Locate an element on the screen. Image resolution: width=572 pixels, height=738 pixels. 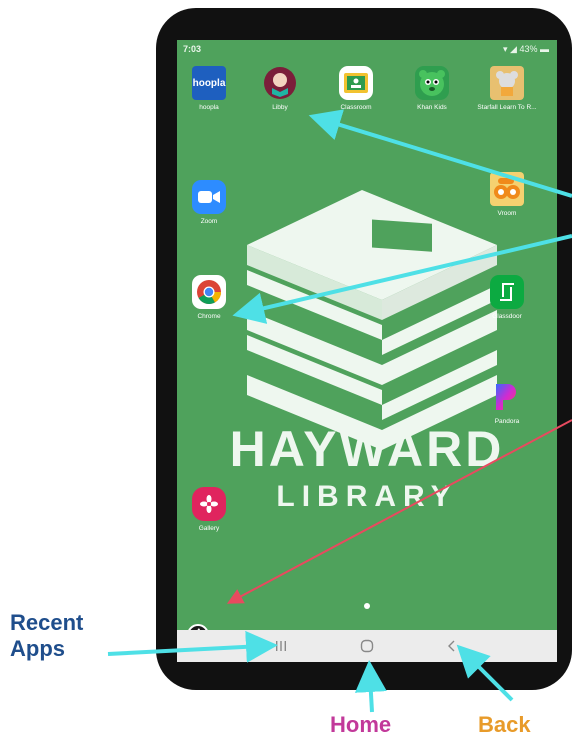
arrow-to-chrome is located at coordinates (402, 279).